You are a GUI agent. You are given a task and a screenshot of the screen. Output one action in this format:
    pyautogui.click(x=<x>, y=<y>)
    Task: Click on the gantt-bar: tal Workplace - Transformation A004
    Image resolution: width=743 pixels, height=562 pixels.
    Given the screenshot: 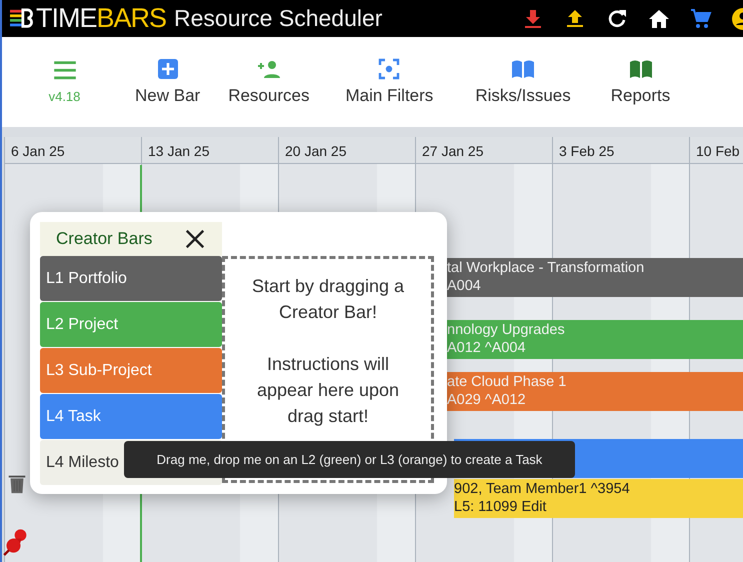 What is the action you would take?
    pyautogui.click(x=595, y=277)
    